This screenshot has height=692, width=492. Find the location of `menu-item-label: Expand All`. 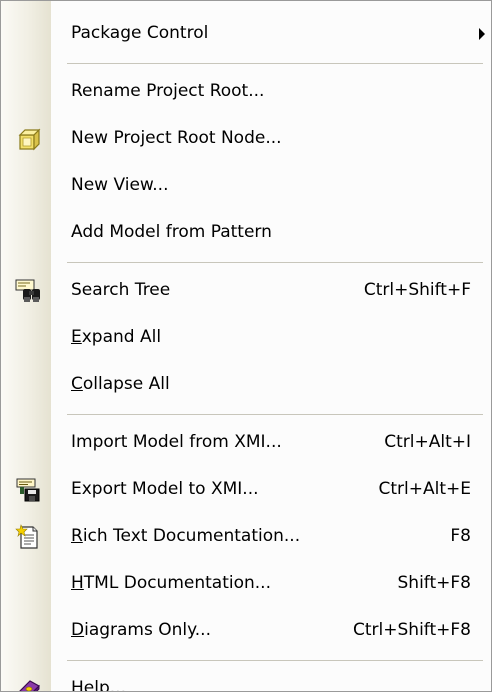

menu-item-label: Expand All is located at coordinates (116, 337).